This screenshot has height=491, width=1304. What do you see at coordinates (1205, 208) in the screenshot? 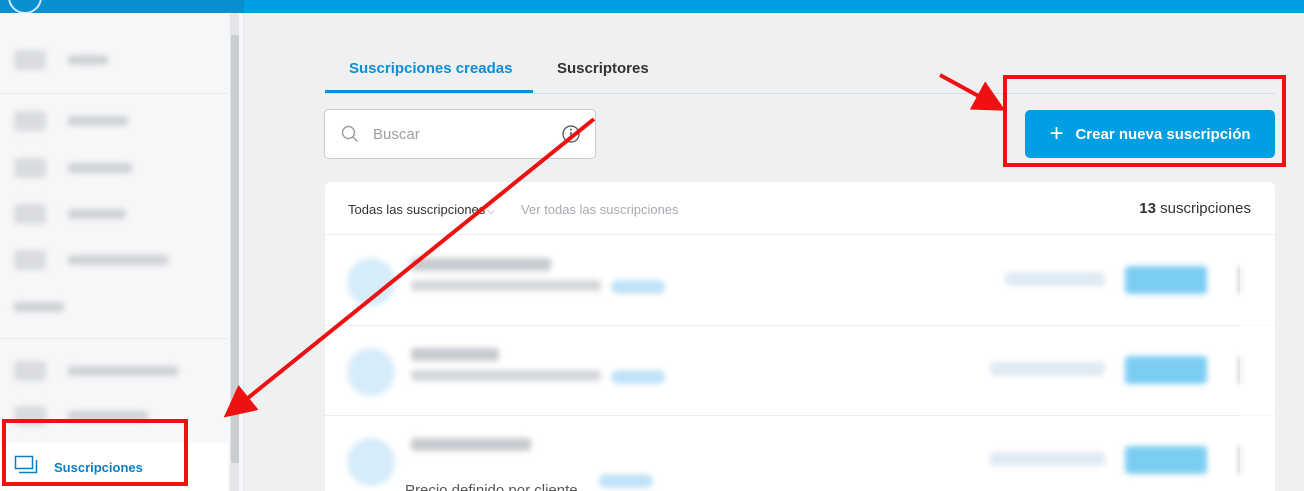
I see `count-label: suscripciones` at bounding box center [1205, 208].